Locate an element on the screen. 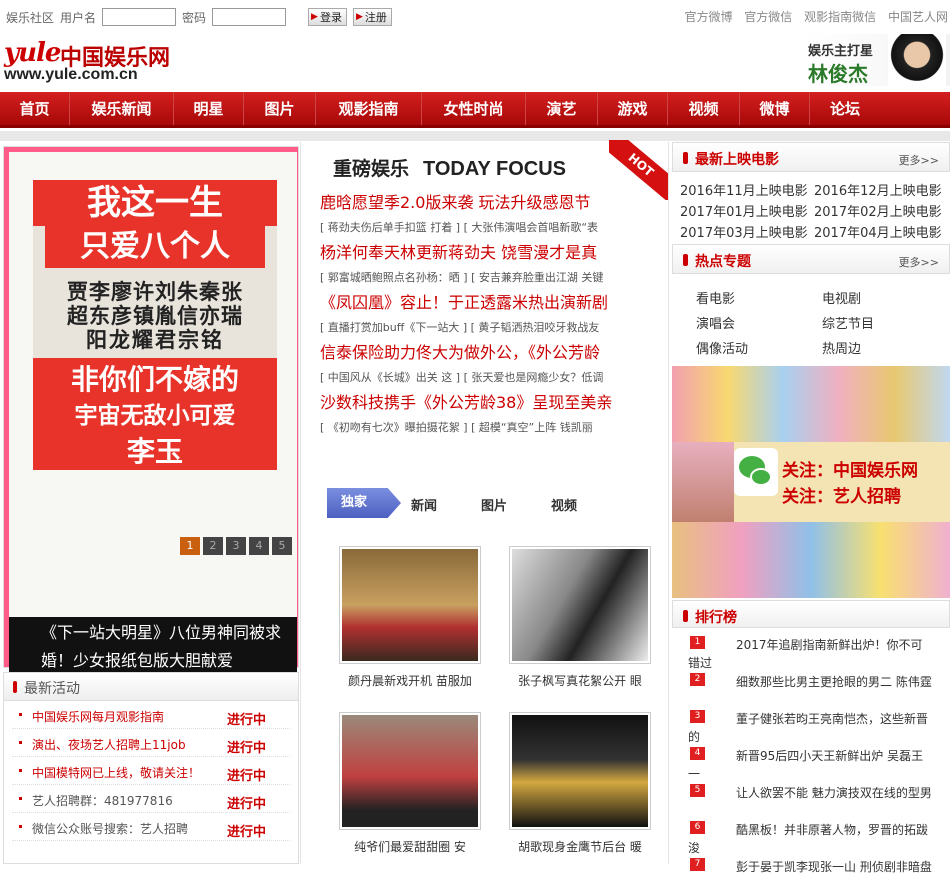 The height and width of the screenshot is (893, 950). activity-header: 最新活动 is located at coordinates (151, 687).